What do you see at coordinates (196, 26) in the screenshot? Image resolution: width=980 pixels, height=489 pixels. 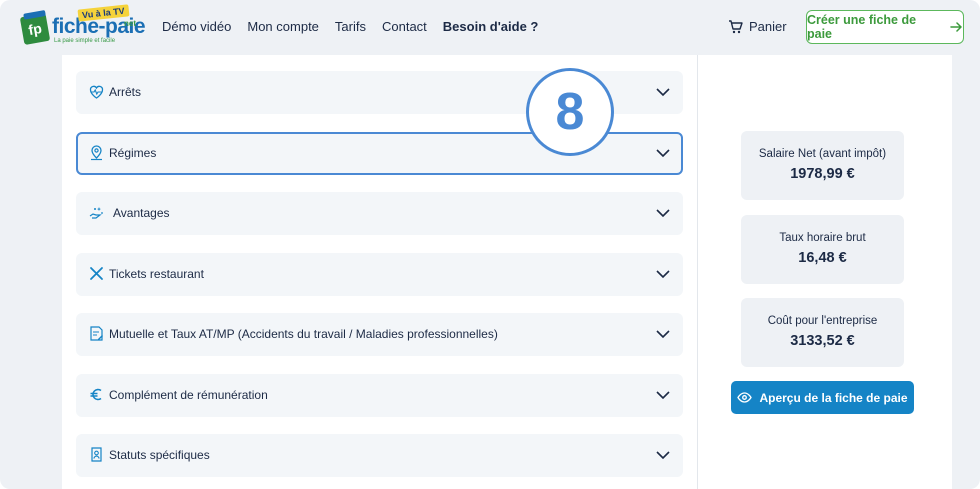 I see `nav-demo-video: Démo vidéo` at bounding box center [196, 26].